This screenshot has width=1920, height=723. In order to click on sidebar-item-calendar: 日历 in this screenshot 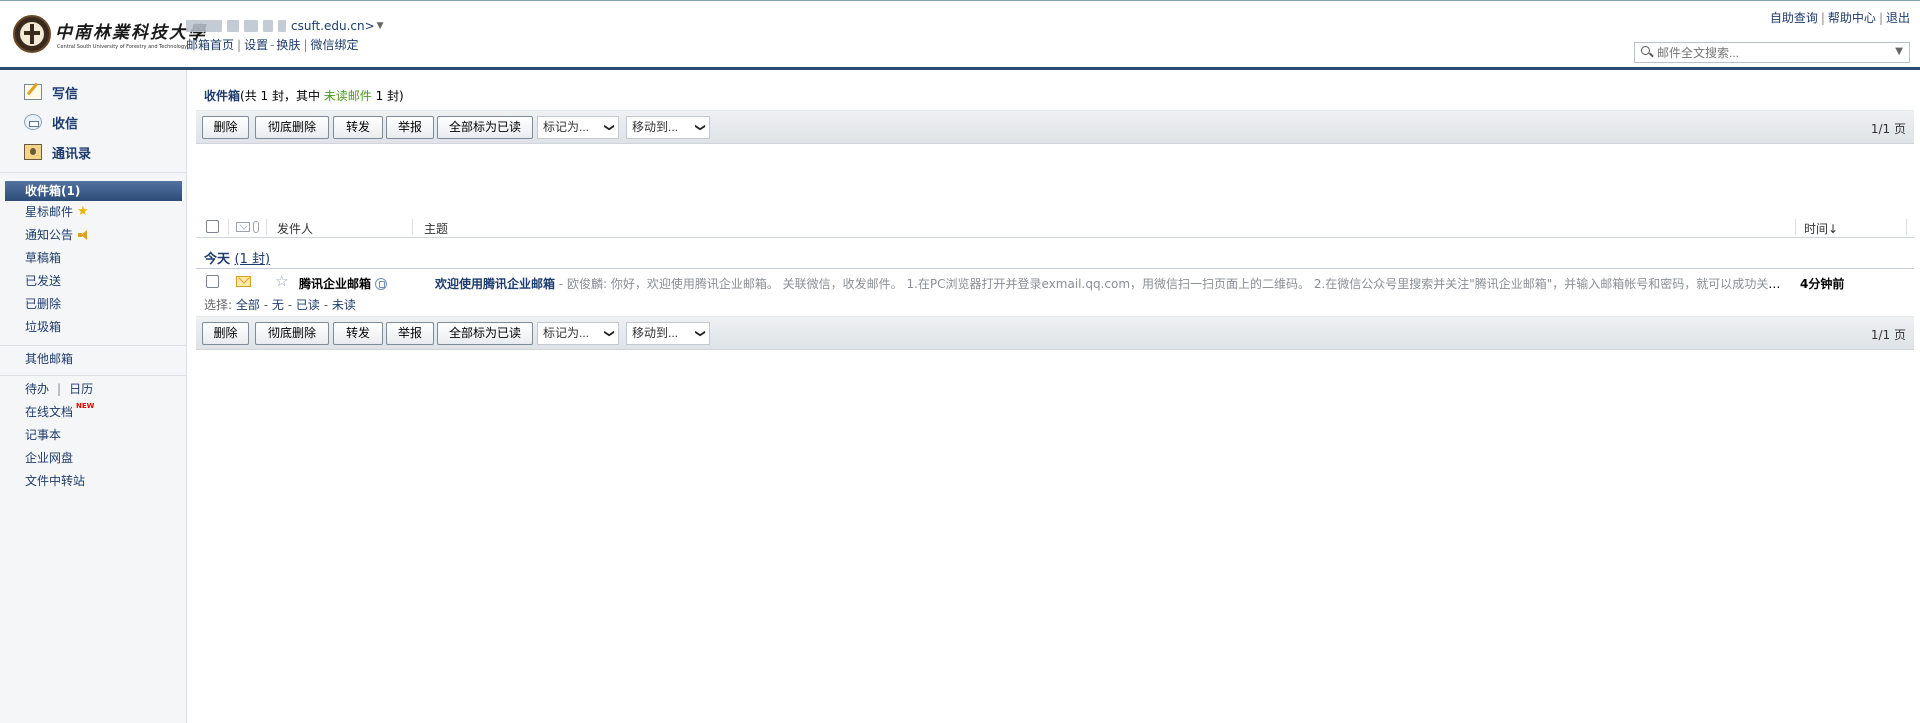, I will do `click(81, 389)`.